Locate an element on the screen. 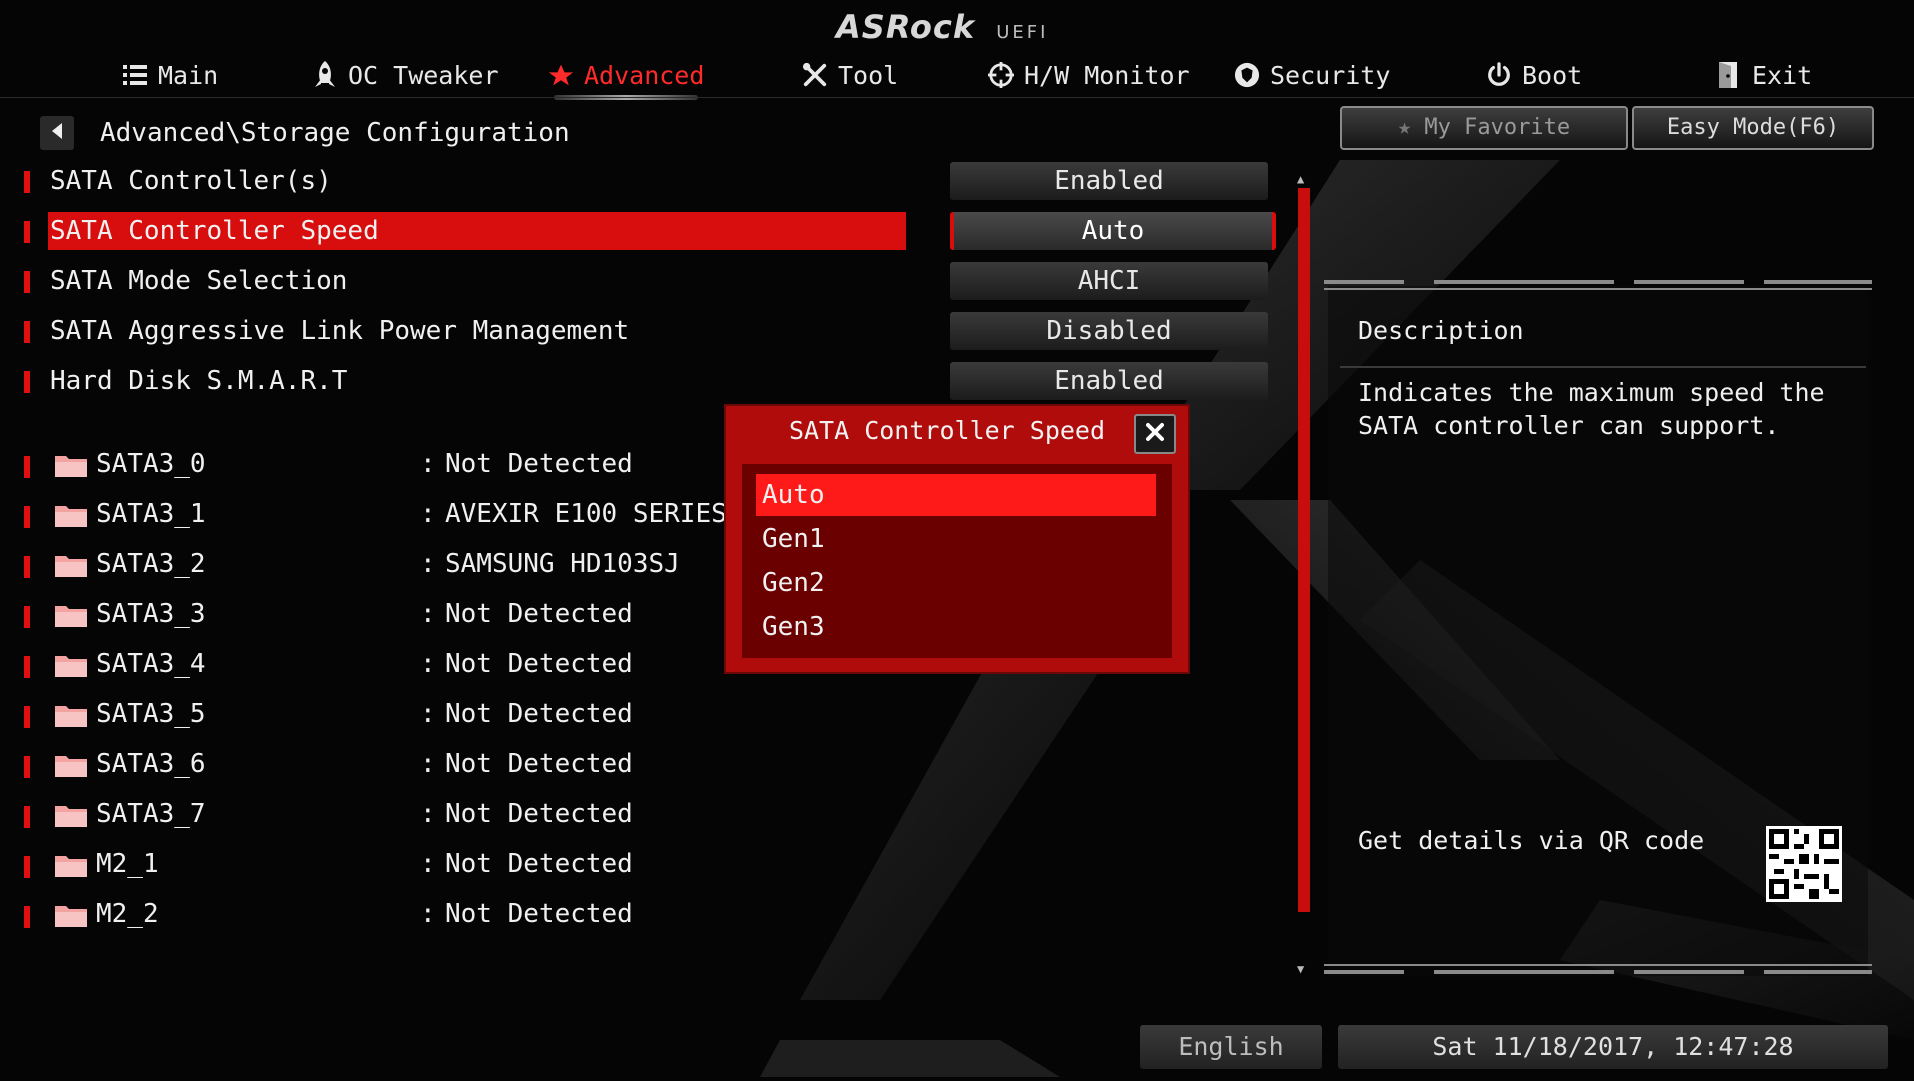  tab-boot-label: Boot is located at coordinates (1552, 75).